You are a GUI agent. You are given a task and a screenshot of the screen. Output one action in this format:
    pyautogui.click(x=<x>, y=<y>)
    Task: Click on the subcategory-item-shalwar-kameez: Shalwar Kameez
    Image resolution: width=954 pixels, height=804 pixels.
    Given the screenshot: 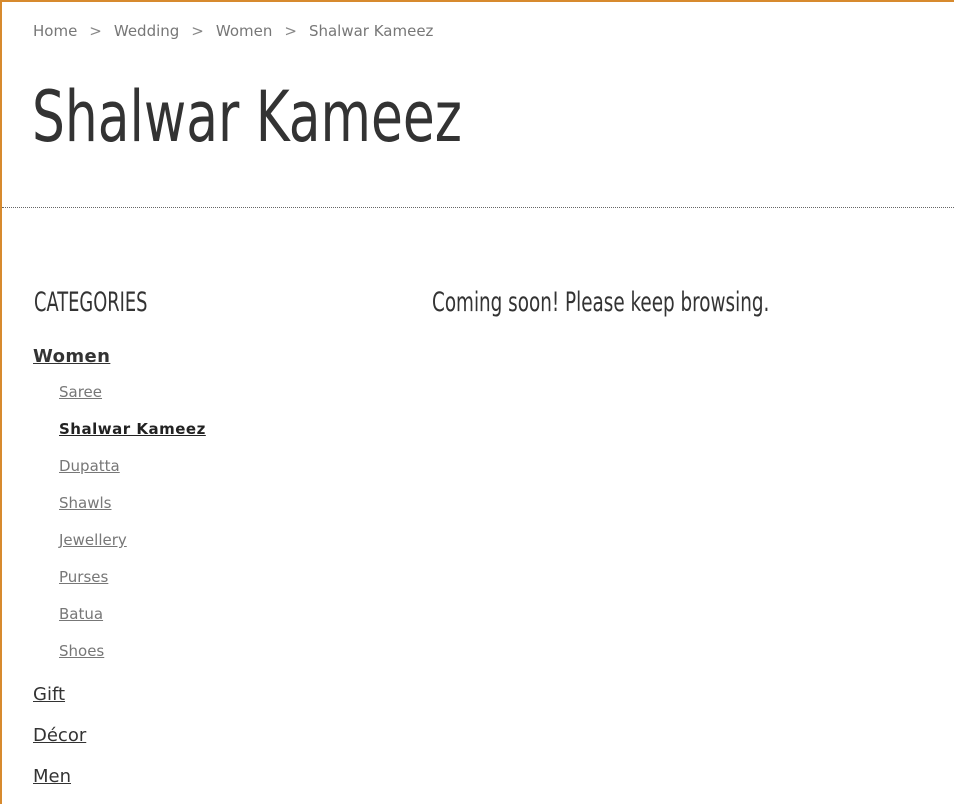 What is the action you would take?
    pyautogui.click(x=119, y=436)
    